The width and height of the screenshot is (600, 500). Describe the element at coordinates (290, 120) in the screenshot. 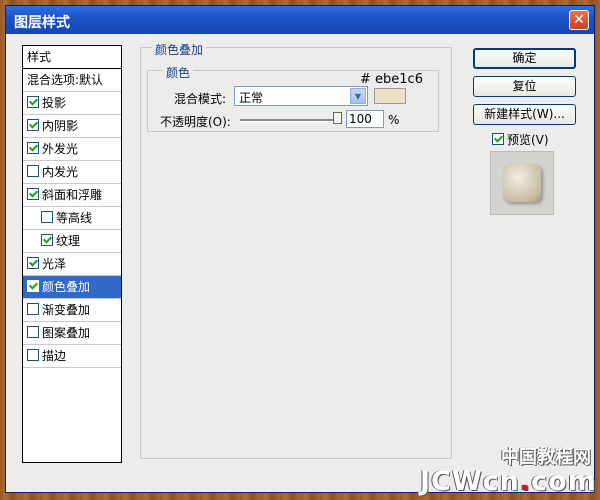

I see `opacity-slider` at that location.